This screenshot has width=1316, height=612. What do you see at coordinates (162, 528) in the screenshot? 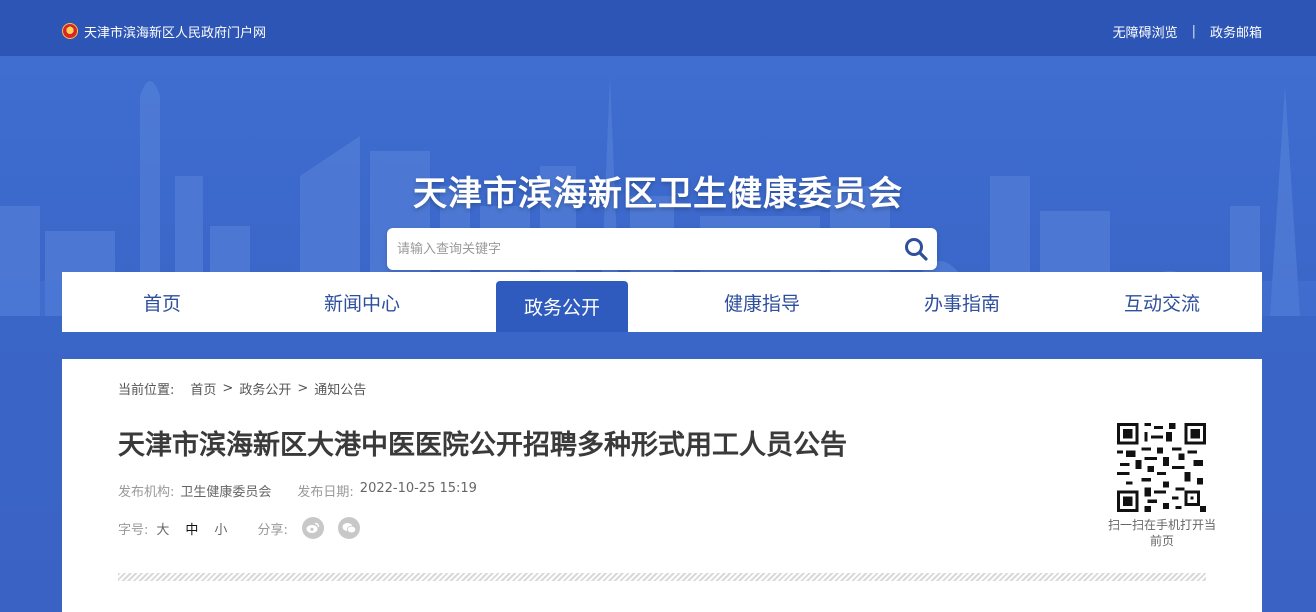
I see `font-size-large: 大` at bounding box center [162, 528].